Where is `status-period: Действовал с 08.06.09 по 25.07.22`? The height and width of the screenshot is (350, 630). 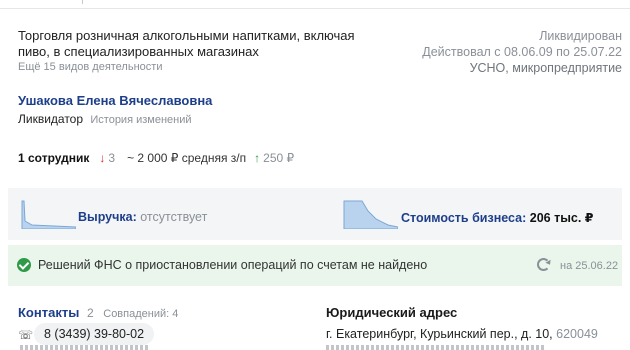
status-period: Действовал с 08.06.09 по 25.07.22 is located at coordinates (522, 52).